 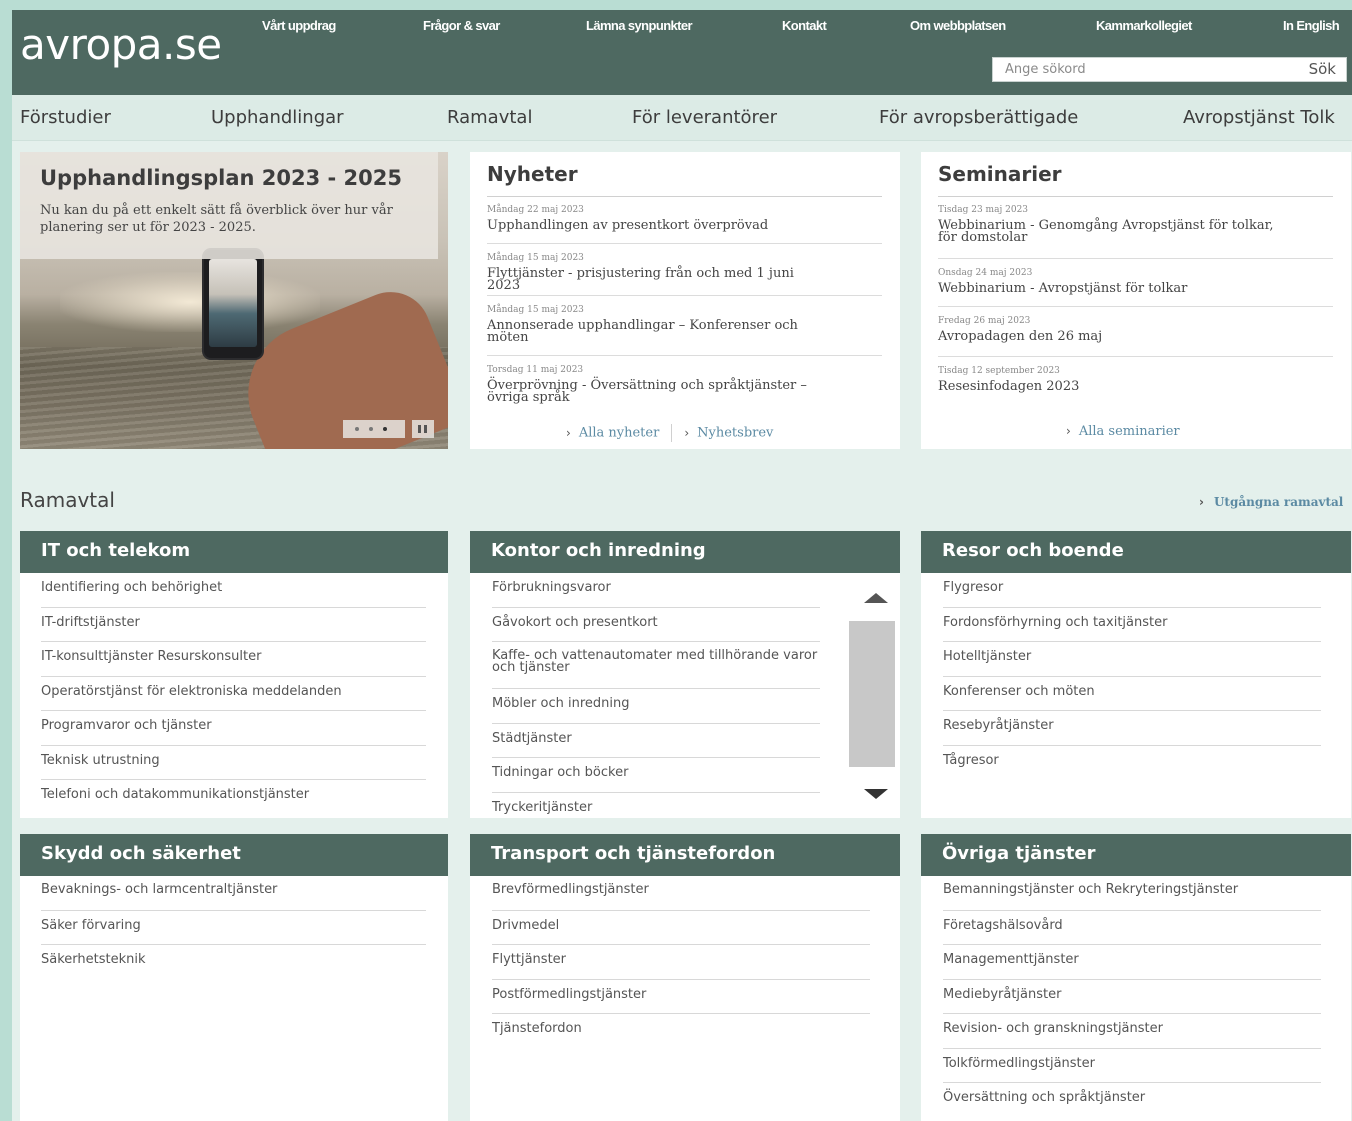 I want to click on seminars-title: Seminarier, so click(x=1000, y=174).